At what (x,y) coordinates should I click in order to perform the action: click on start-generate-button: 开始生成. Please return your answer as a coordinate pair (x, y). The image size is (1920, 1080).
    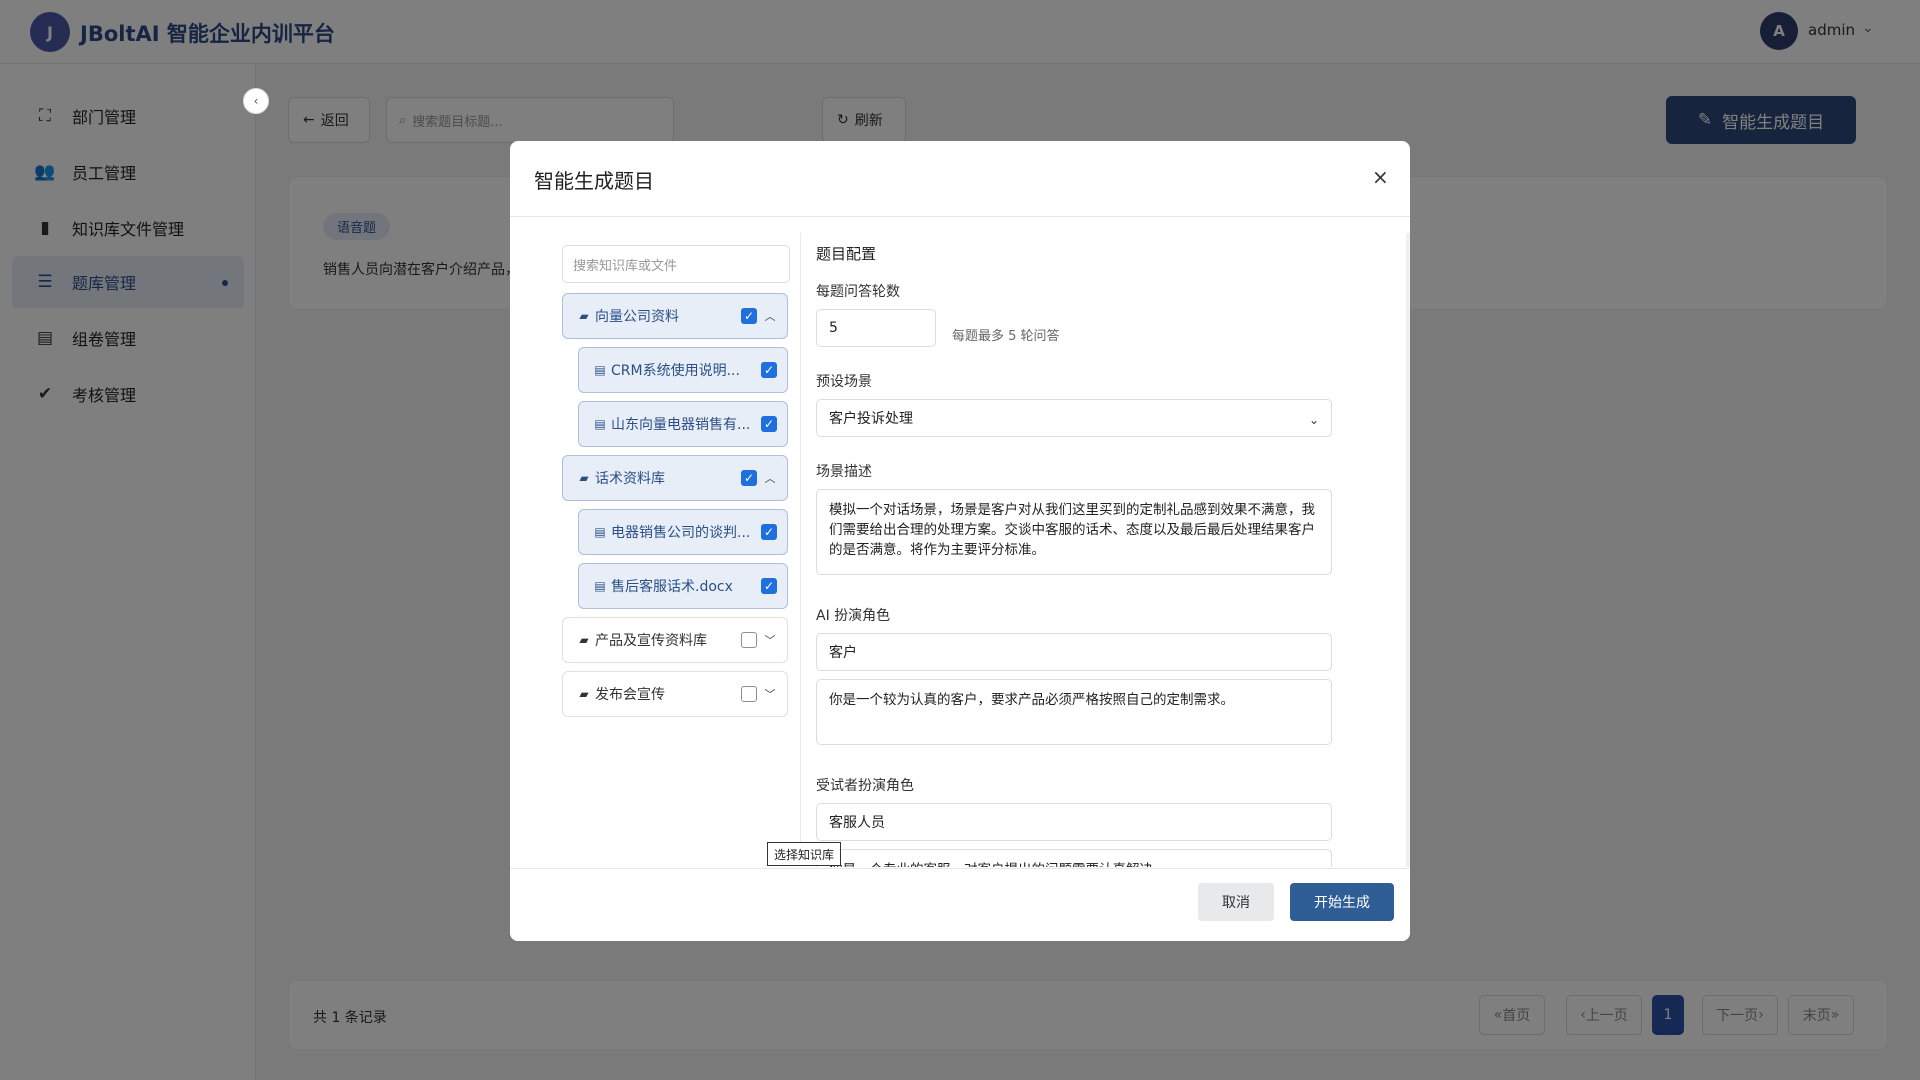
    Looking at the image, I should click on (1342, 902).